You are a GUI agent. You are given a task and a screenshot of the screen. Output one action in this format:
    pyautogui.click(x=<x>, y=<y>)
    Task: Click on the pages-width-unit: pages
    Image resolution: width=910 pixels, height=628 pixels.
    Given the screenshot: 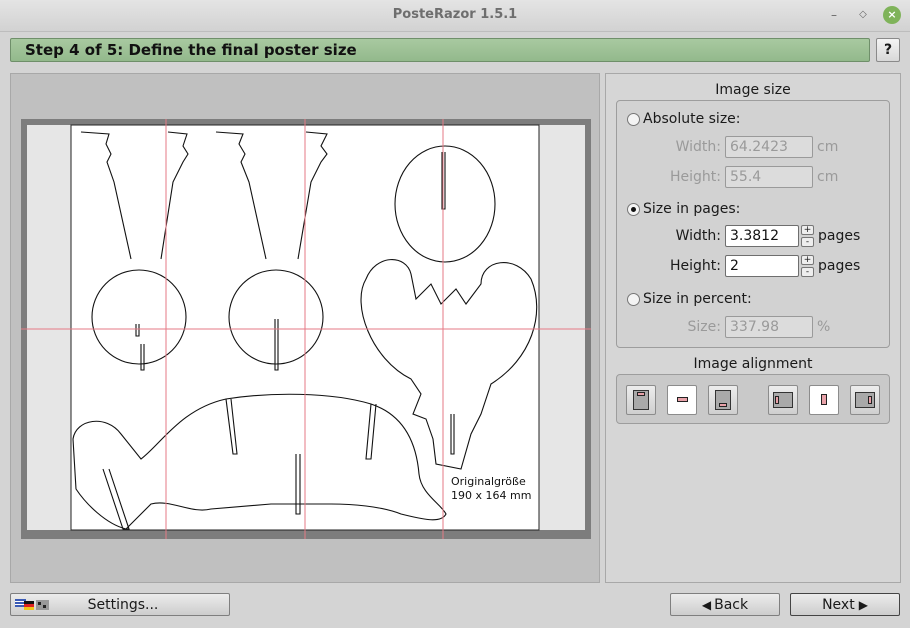 What is the action you would take?
    pyautogui.click(x=839, y=236)
    